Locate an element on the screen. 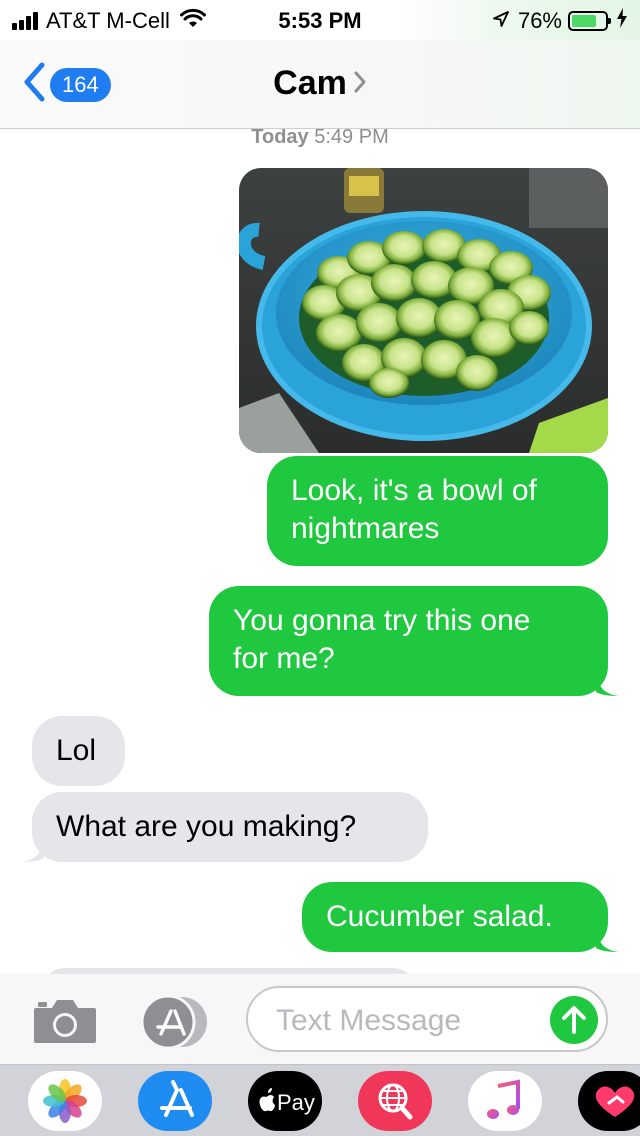 The image size is (640, 1136). send-arrow-icon is located at coordinates (574, 1020).